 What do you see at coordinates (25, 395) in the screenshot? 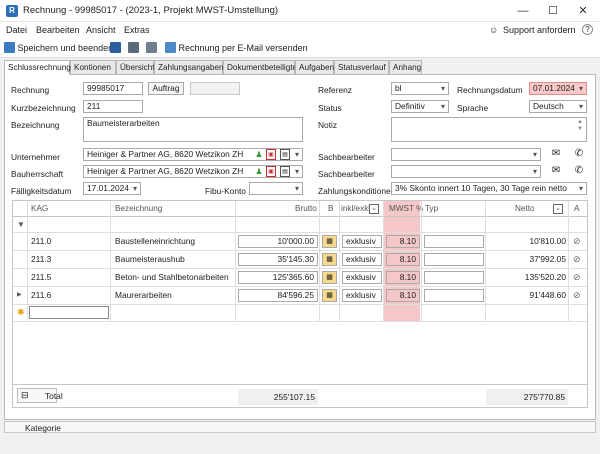
I see `sigma-icon: ⊟` at bounding box center [25, 395].